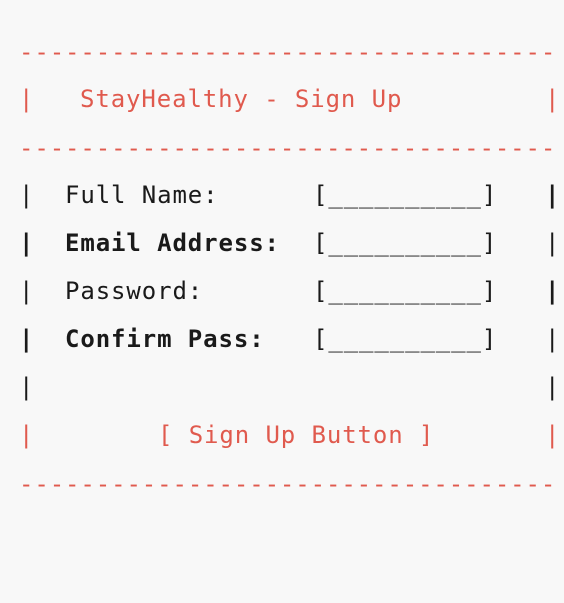 The width and height of the screenshot is (564, 603). Describe the element at coordinates (165, 339) in the screenshot. I see `confirm-pass-label: Confirm Pass:` at that location.